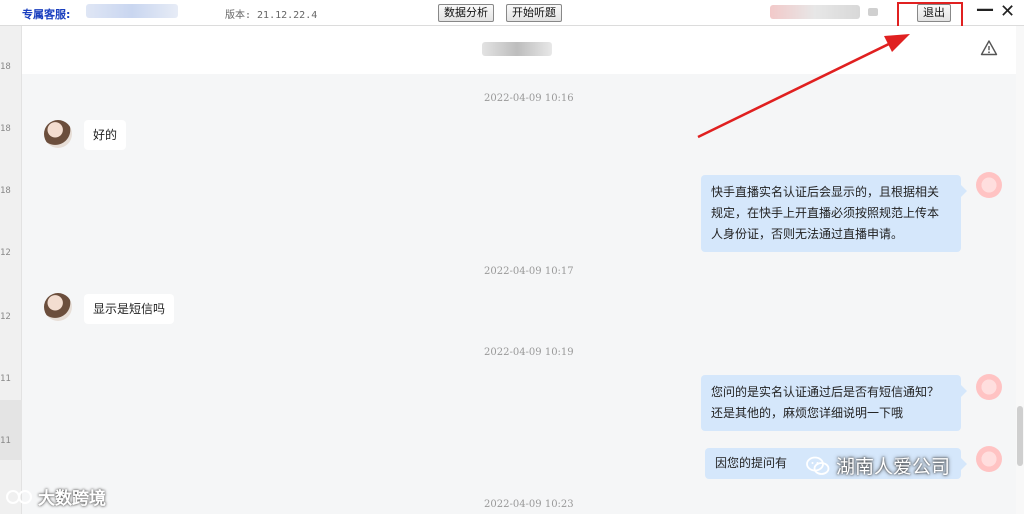 The width and height of the screenshot is (1024, 514). What do you see at coordinates (534, 13) in the screenshot?
I see `start-listen-button: 开始听题` at bounding box center [534, 13].